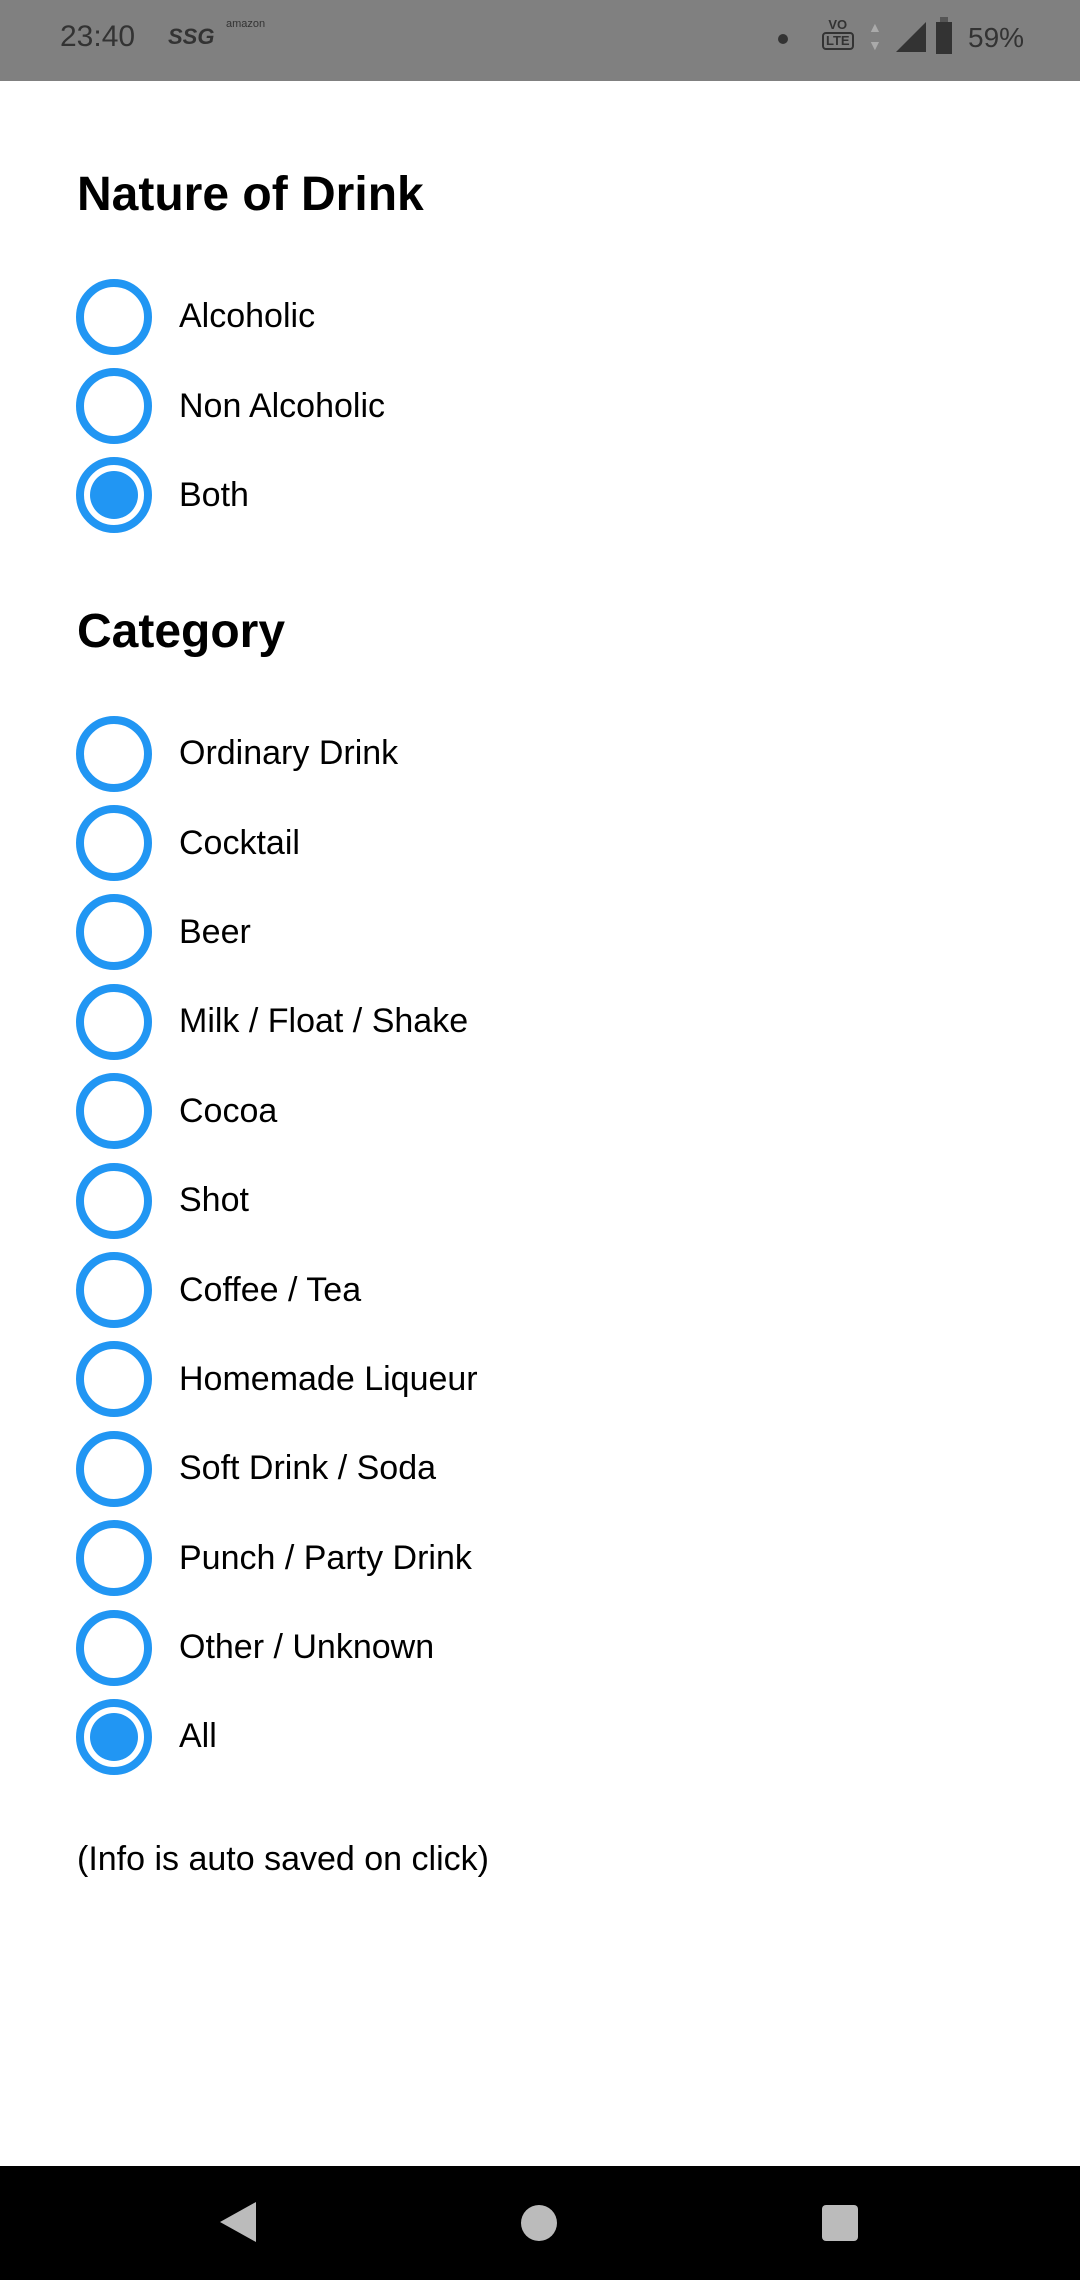  I want to click on ssg-notification-icon: SSG, so click(191, 36).